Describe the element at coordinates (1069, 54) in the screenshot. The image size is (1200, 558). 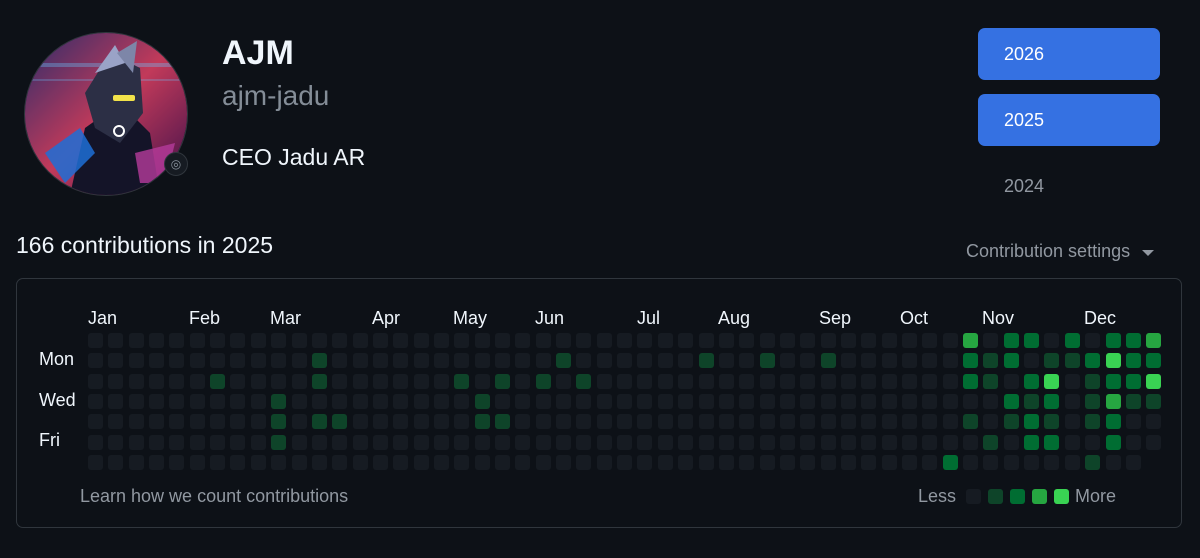
I see `year-button-2026: 2026` at that location.